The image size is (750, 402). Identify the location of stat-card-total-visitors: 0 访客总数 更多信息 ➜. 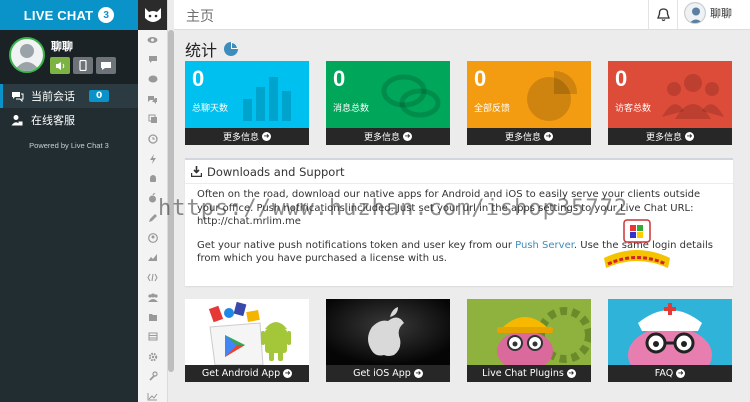
(670, 103).